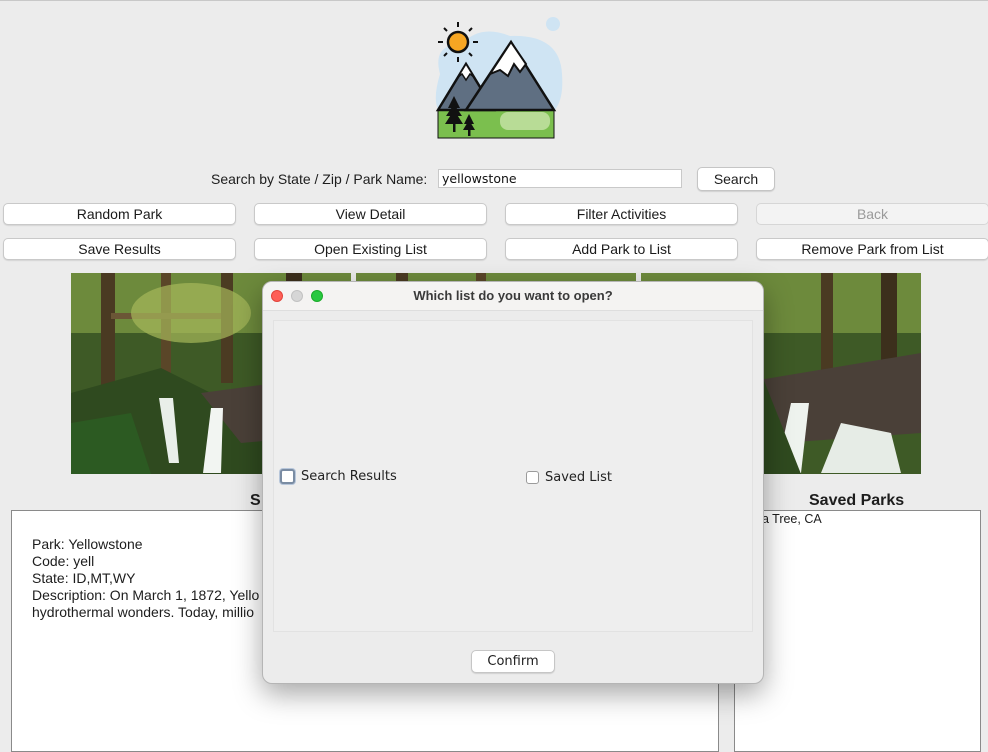 Image resolution: width=988 pixels, height=752 pixels. Describe the element at coordinates (370, 249) in the screenshot. I see `open-existing-list-button: Open Existing List` at that location.